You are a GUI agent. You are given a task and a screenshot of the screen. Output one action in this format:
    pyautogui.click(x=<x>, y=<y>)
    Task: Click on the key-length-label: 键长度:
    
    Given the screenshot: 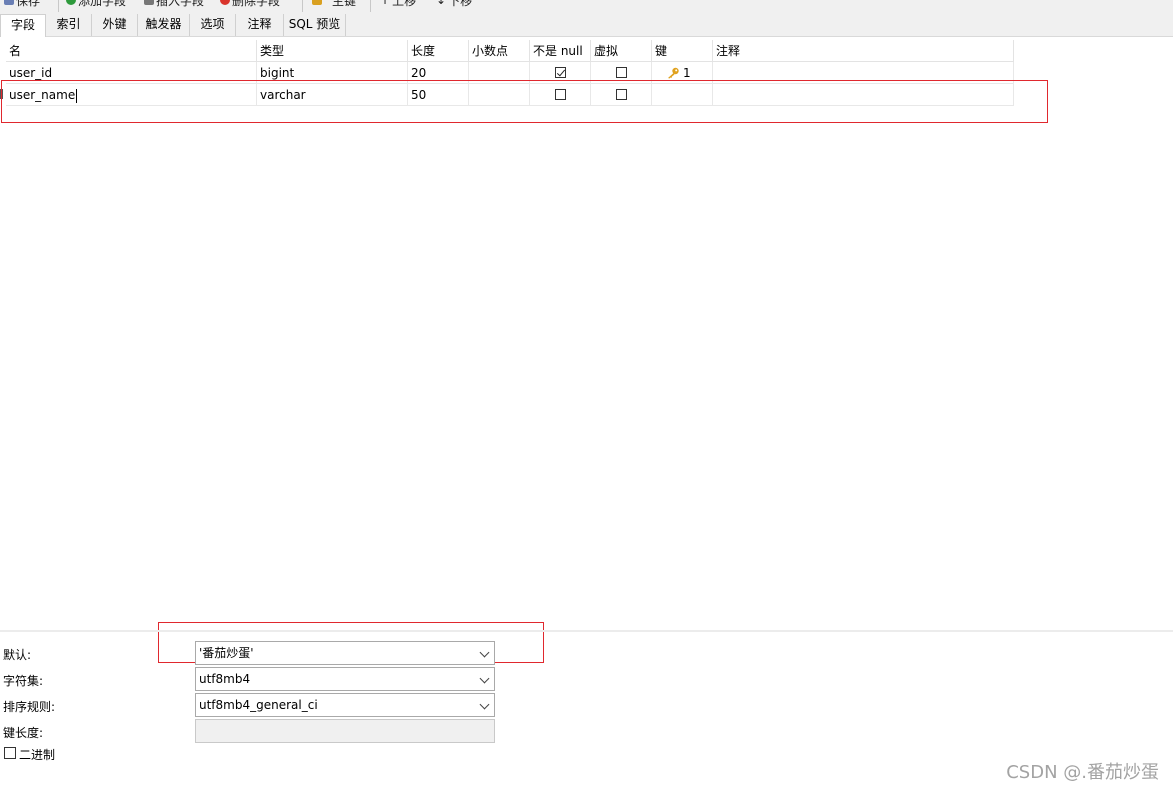 What is the action you would take?
    pyautogui.click(x=23, y=733)
    